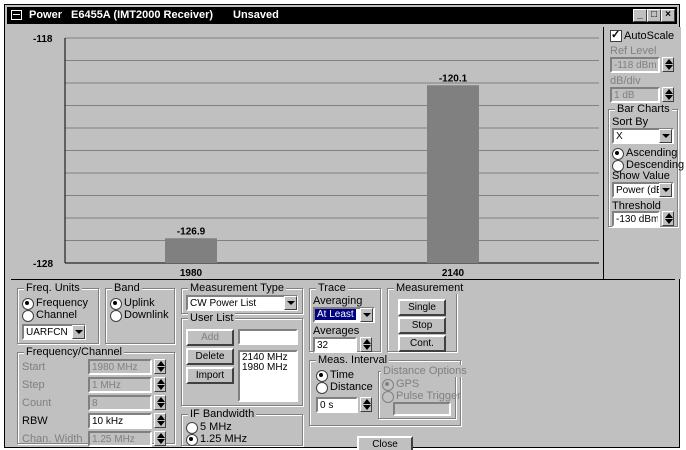  What do you see at coordinates (668, 94) in the screenshot?
I see `db-div-spinner` at bounding box center [668, 94].